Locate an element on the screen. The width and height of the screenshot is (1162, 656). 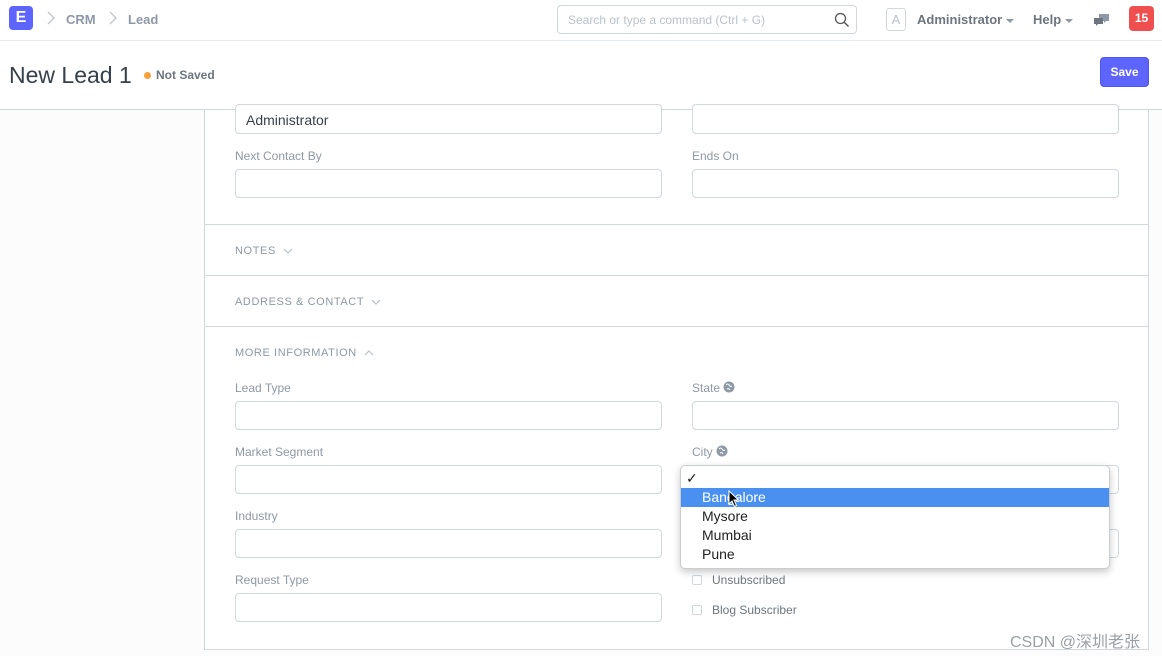
user-menu-label: Administrator is located at coordinates (960, 19).